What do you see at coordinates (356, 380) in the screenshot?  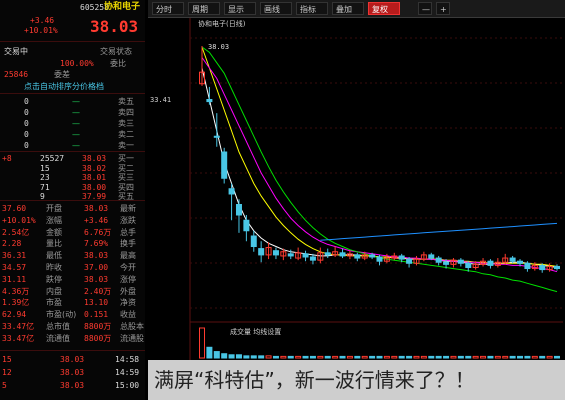 I see `caption-banner: 满屏“科特估”，新一波行情来了？！` at bounding box center [356, 380].